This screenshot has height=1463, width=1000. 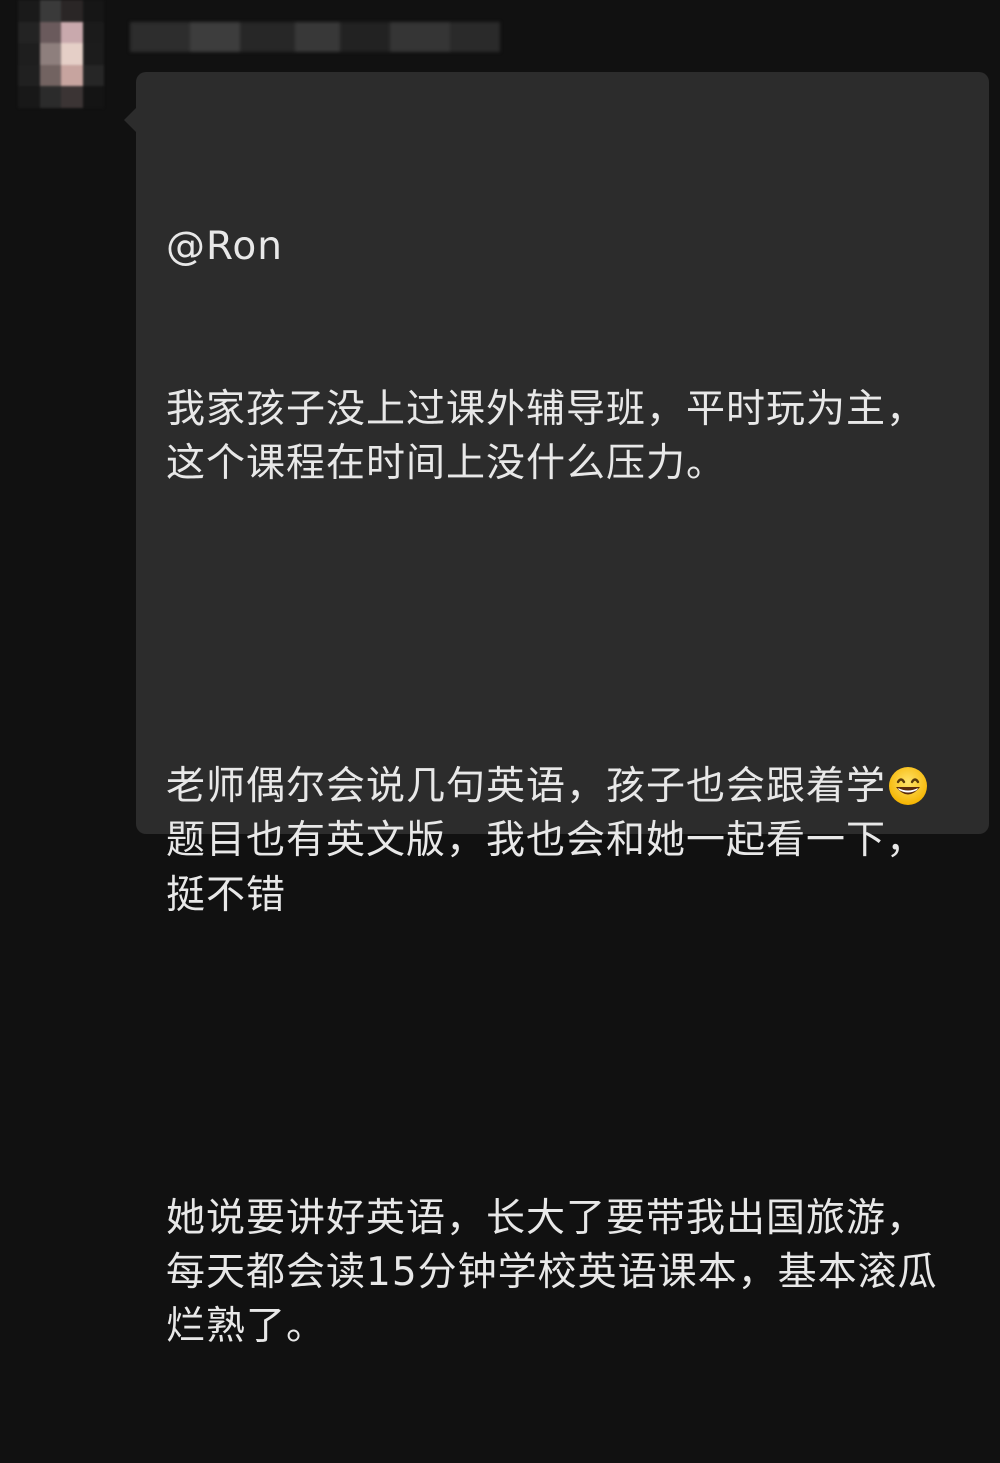 I want to click on grinning-face-emoji-icon, so click(x=908, y=786).